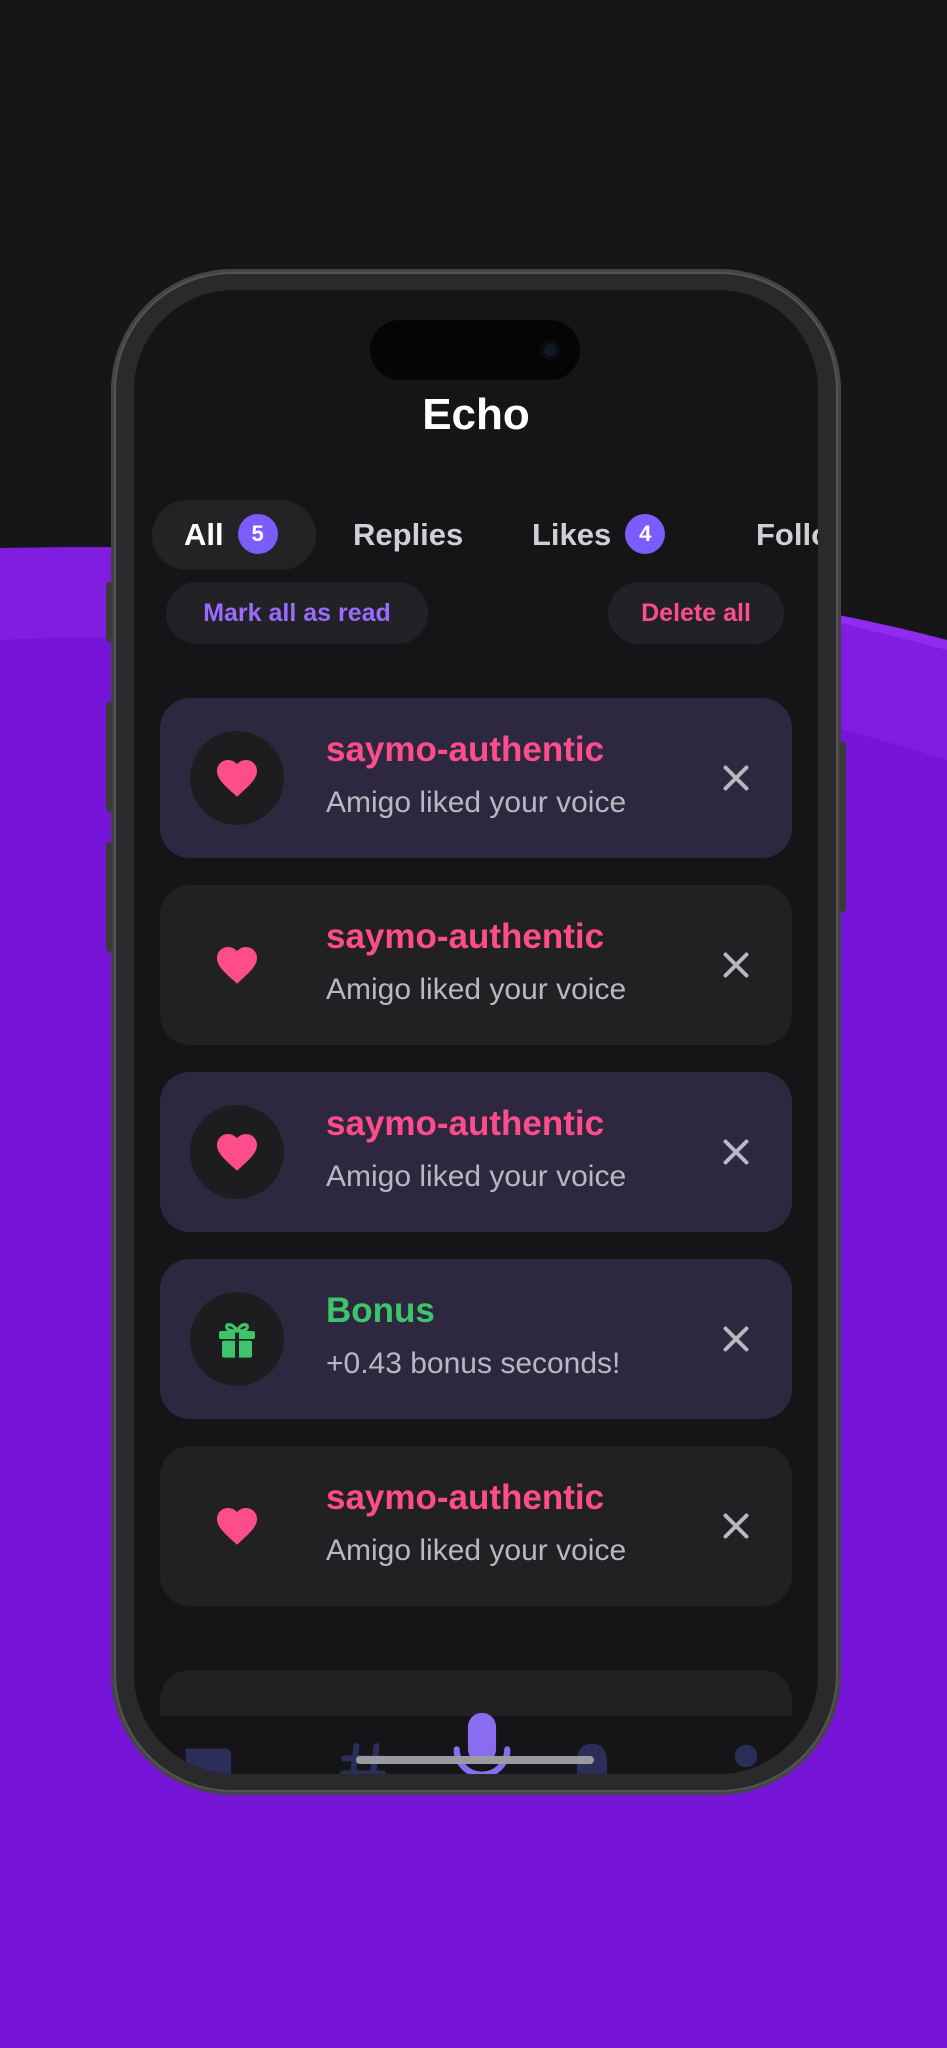 Image resolution: width=947 pixels, height=2048 pixels. I want to click on dynamic-island, so click(475, 350).